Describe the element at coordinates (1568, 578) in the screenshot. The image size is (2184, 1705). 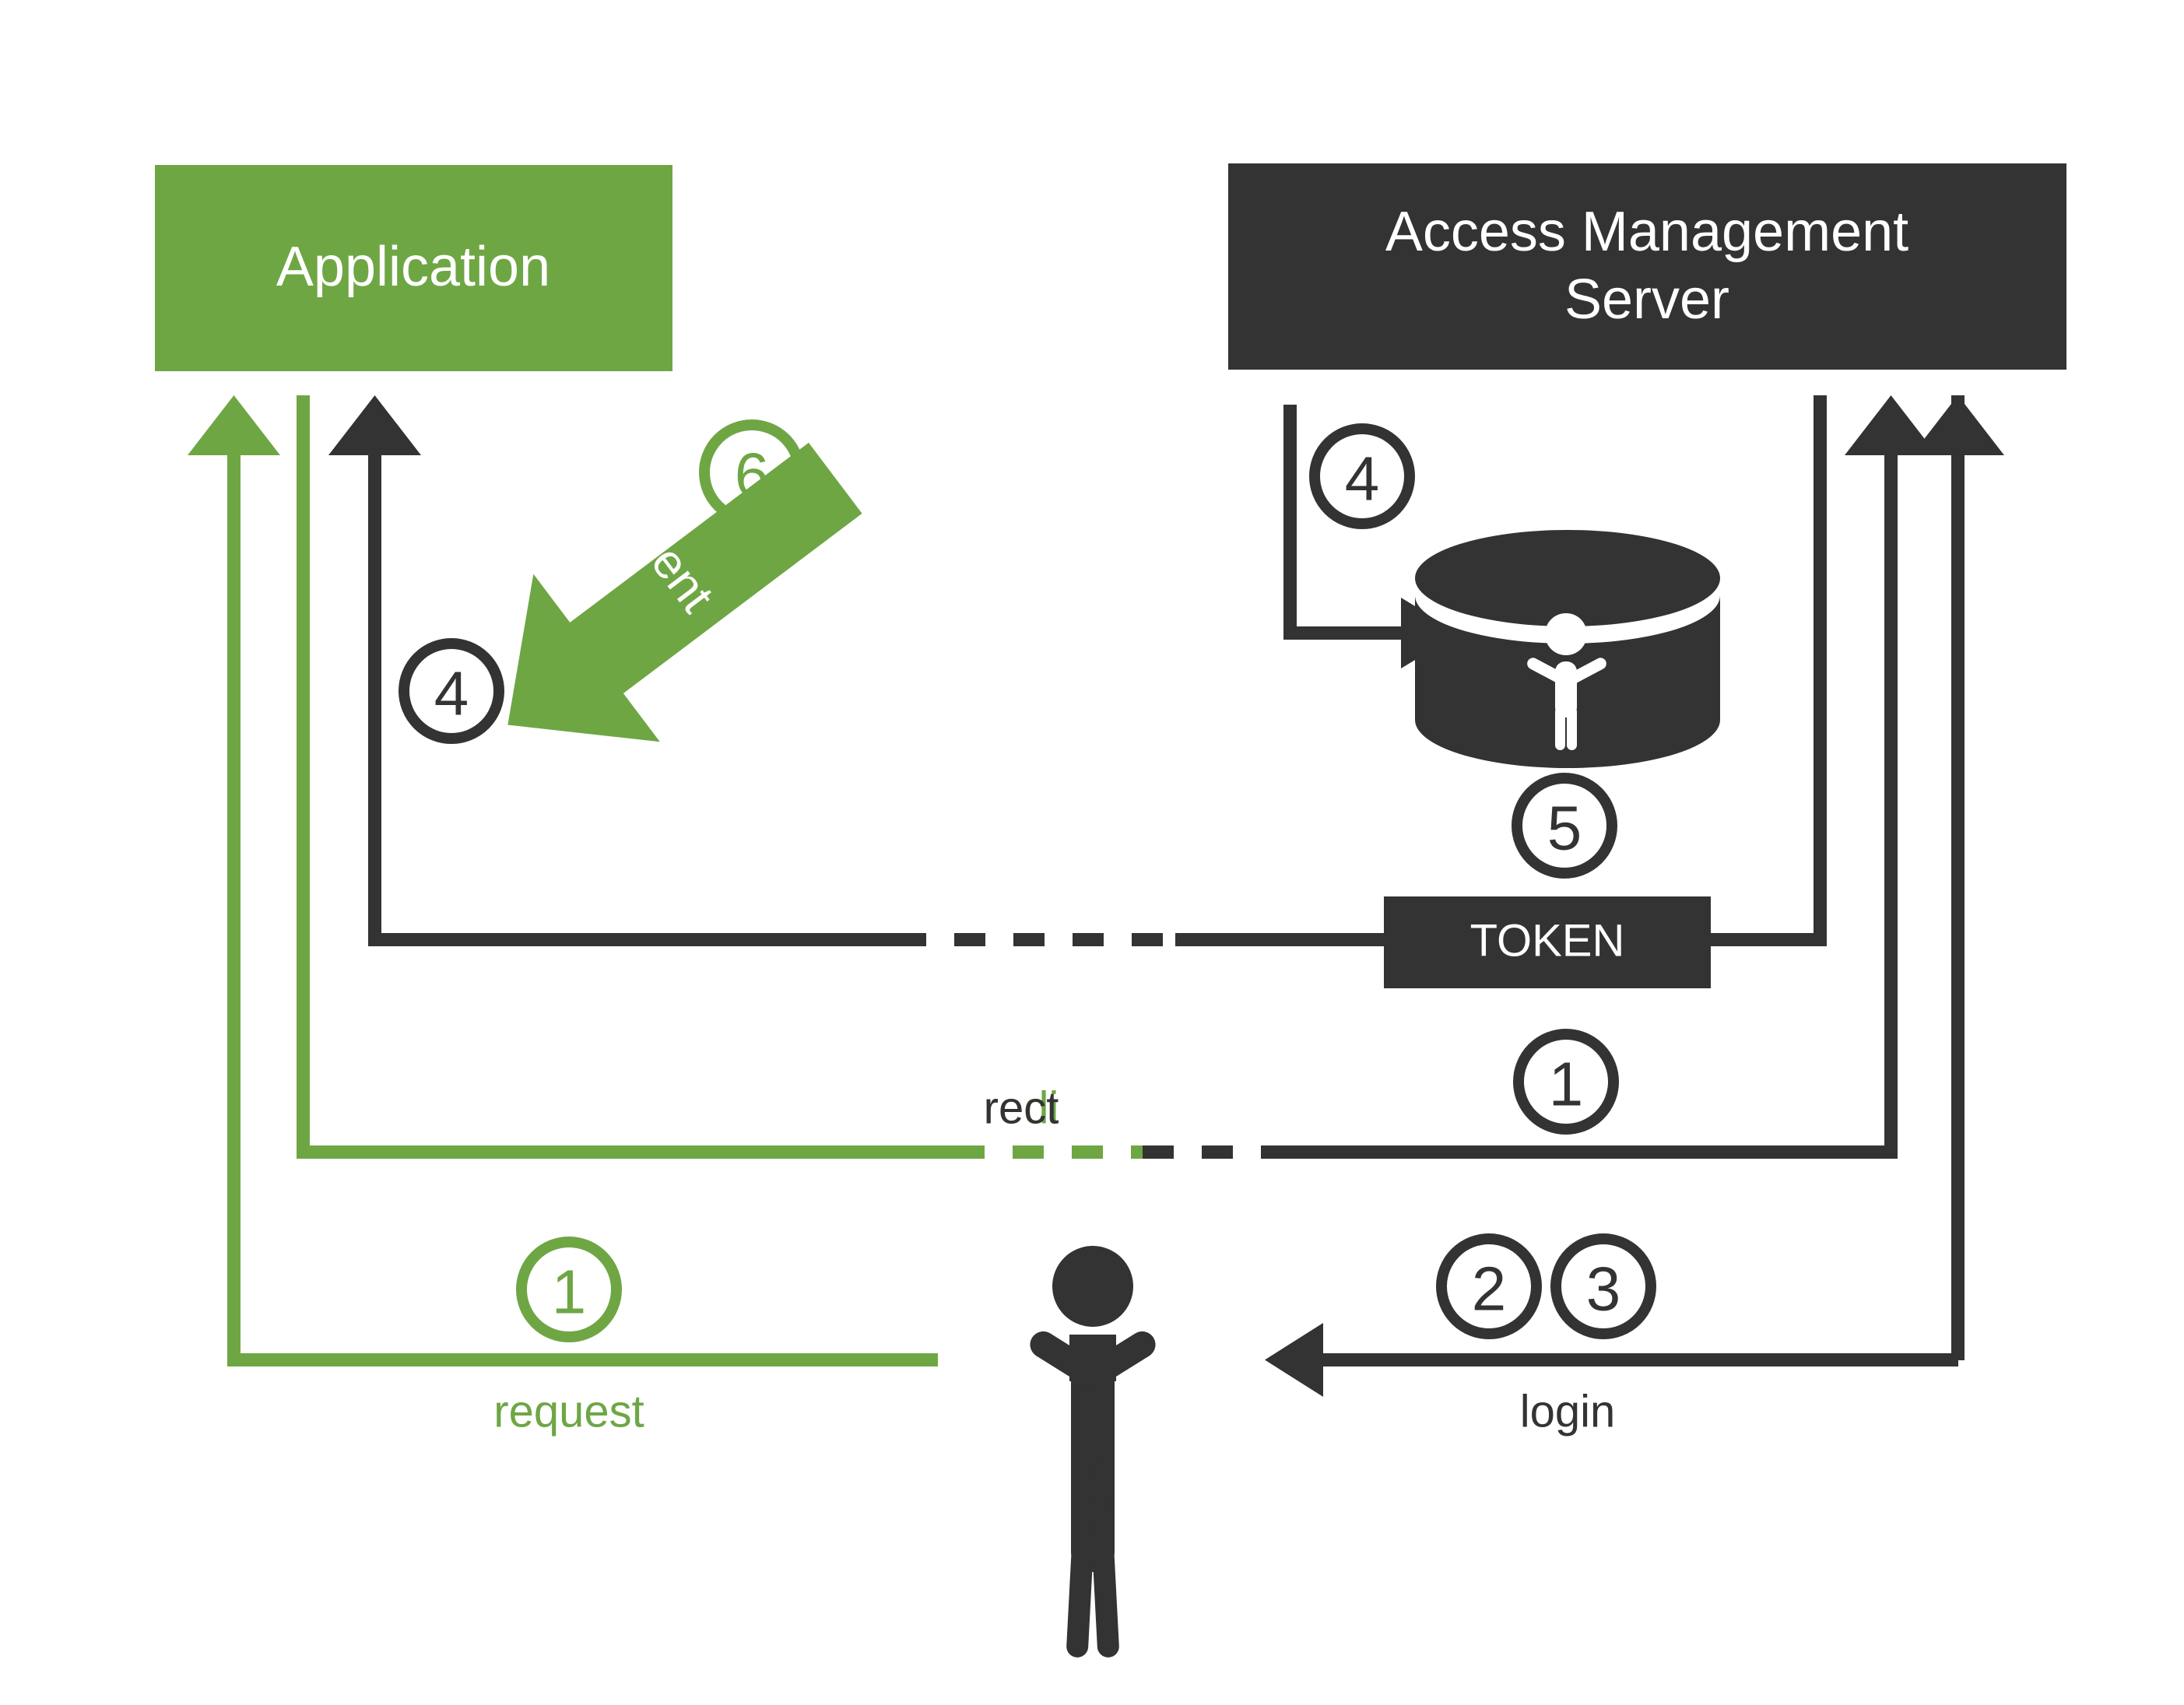
I see `cylinder-top` at that location.